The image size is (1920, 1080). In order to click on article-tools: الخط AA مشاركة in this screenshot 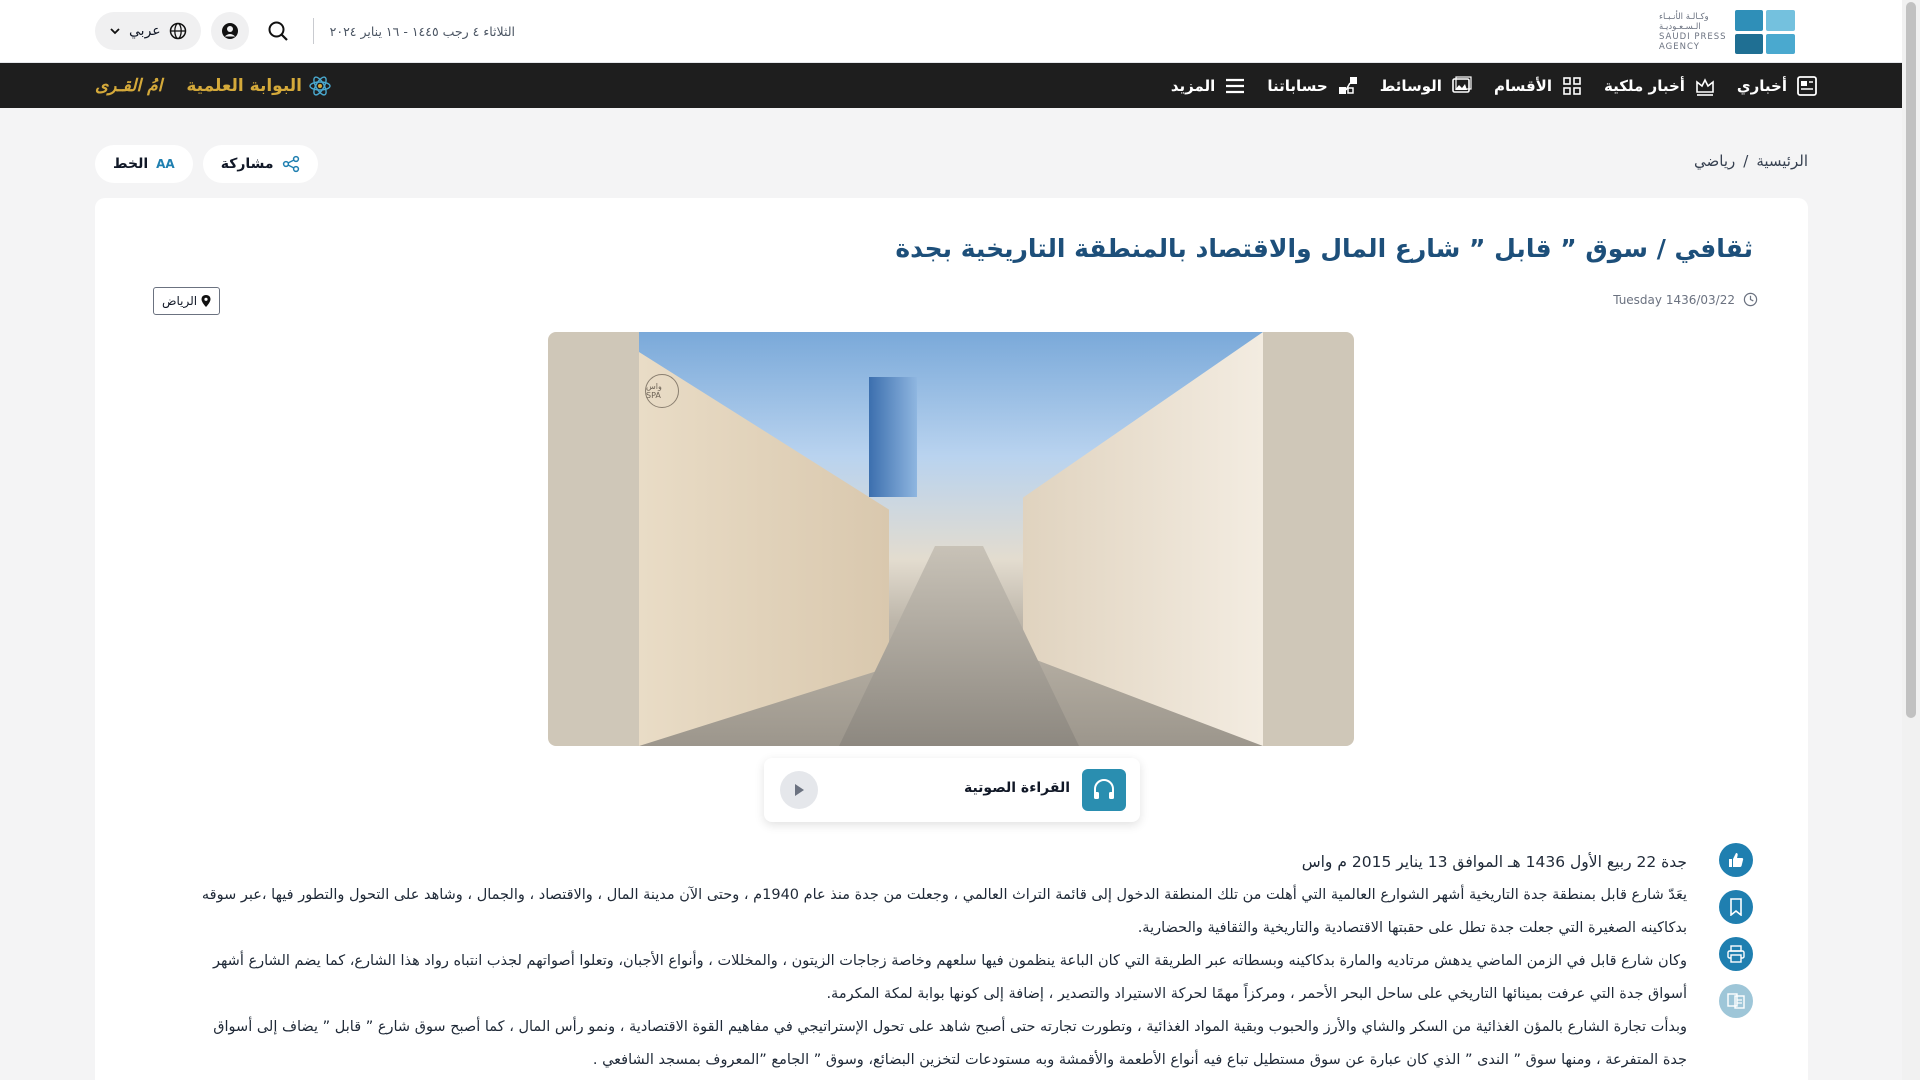, I will do `click(206, 164)`.